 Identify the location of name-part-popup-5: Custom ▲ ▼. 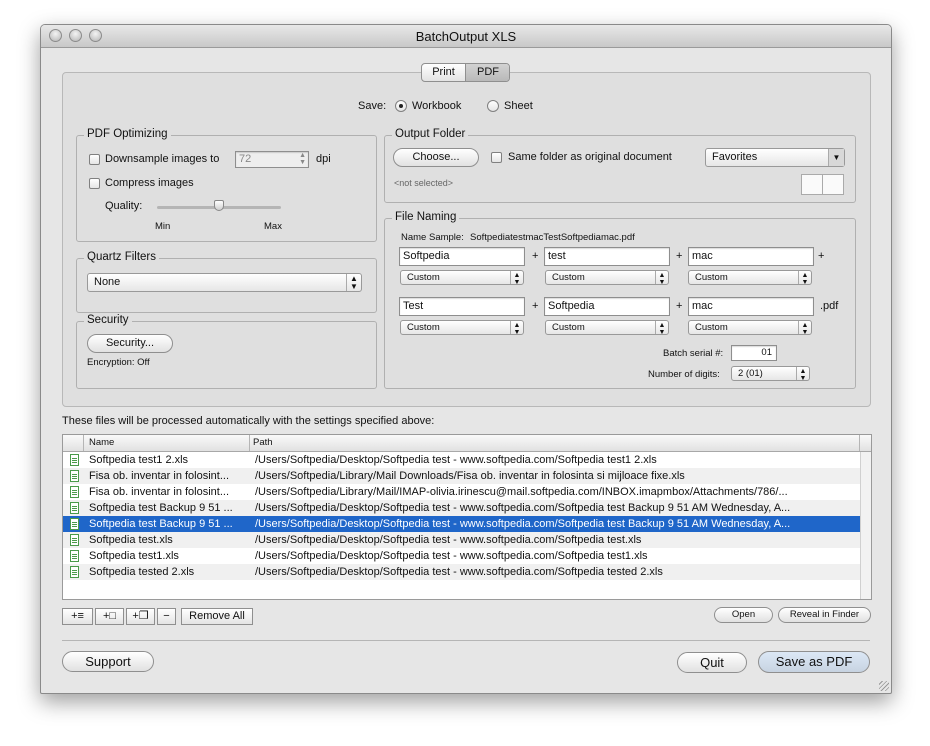
(607, 328).